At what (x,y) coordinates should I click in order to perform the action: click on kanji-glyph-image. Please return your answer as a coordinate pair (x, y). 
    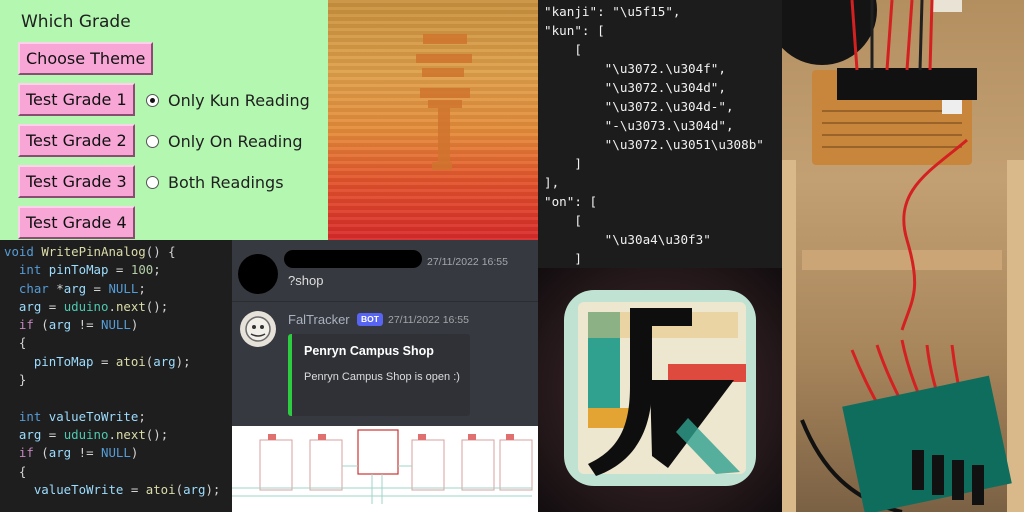
    Looking at the image, I should click on (444, 102).